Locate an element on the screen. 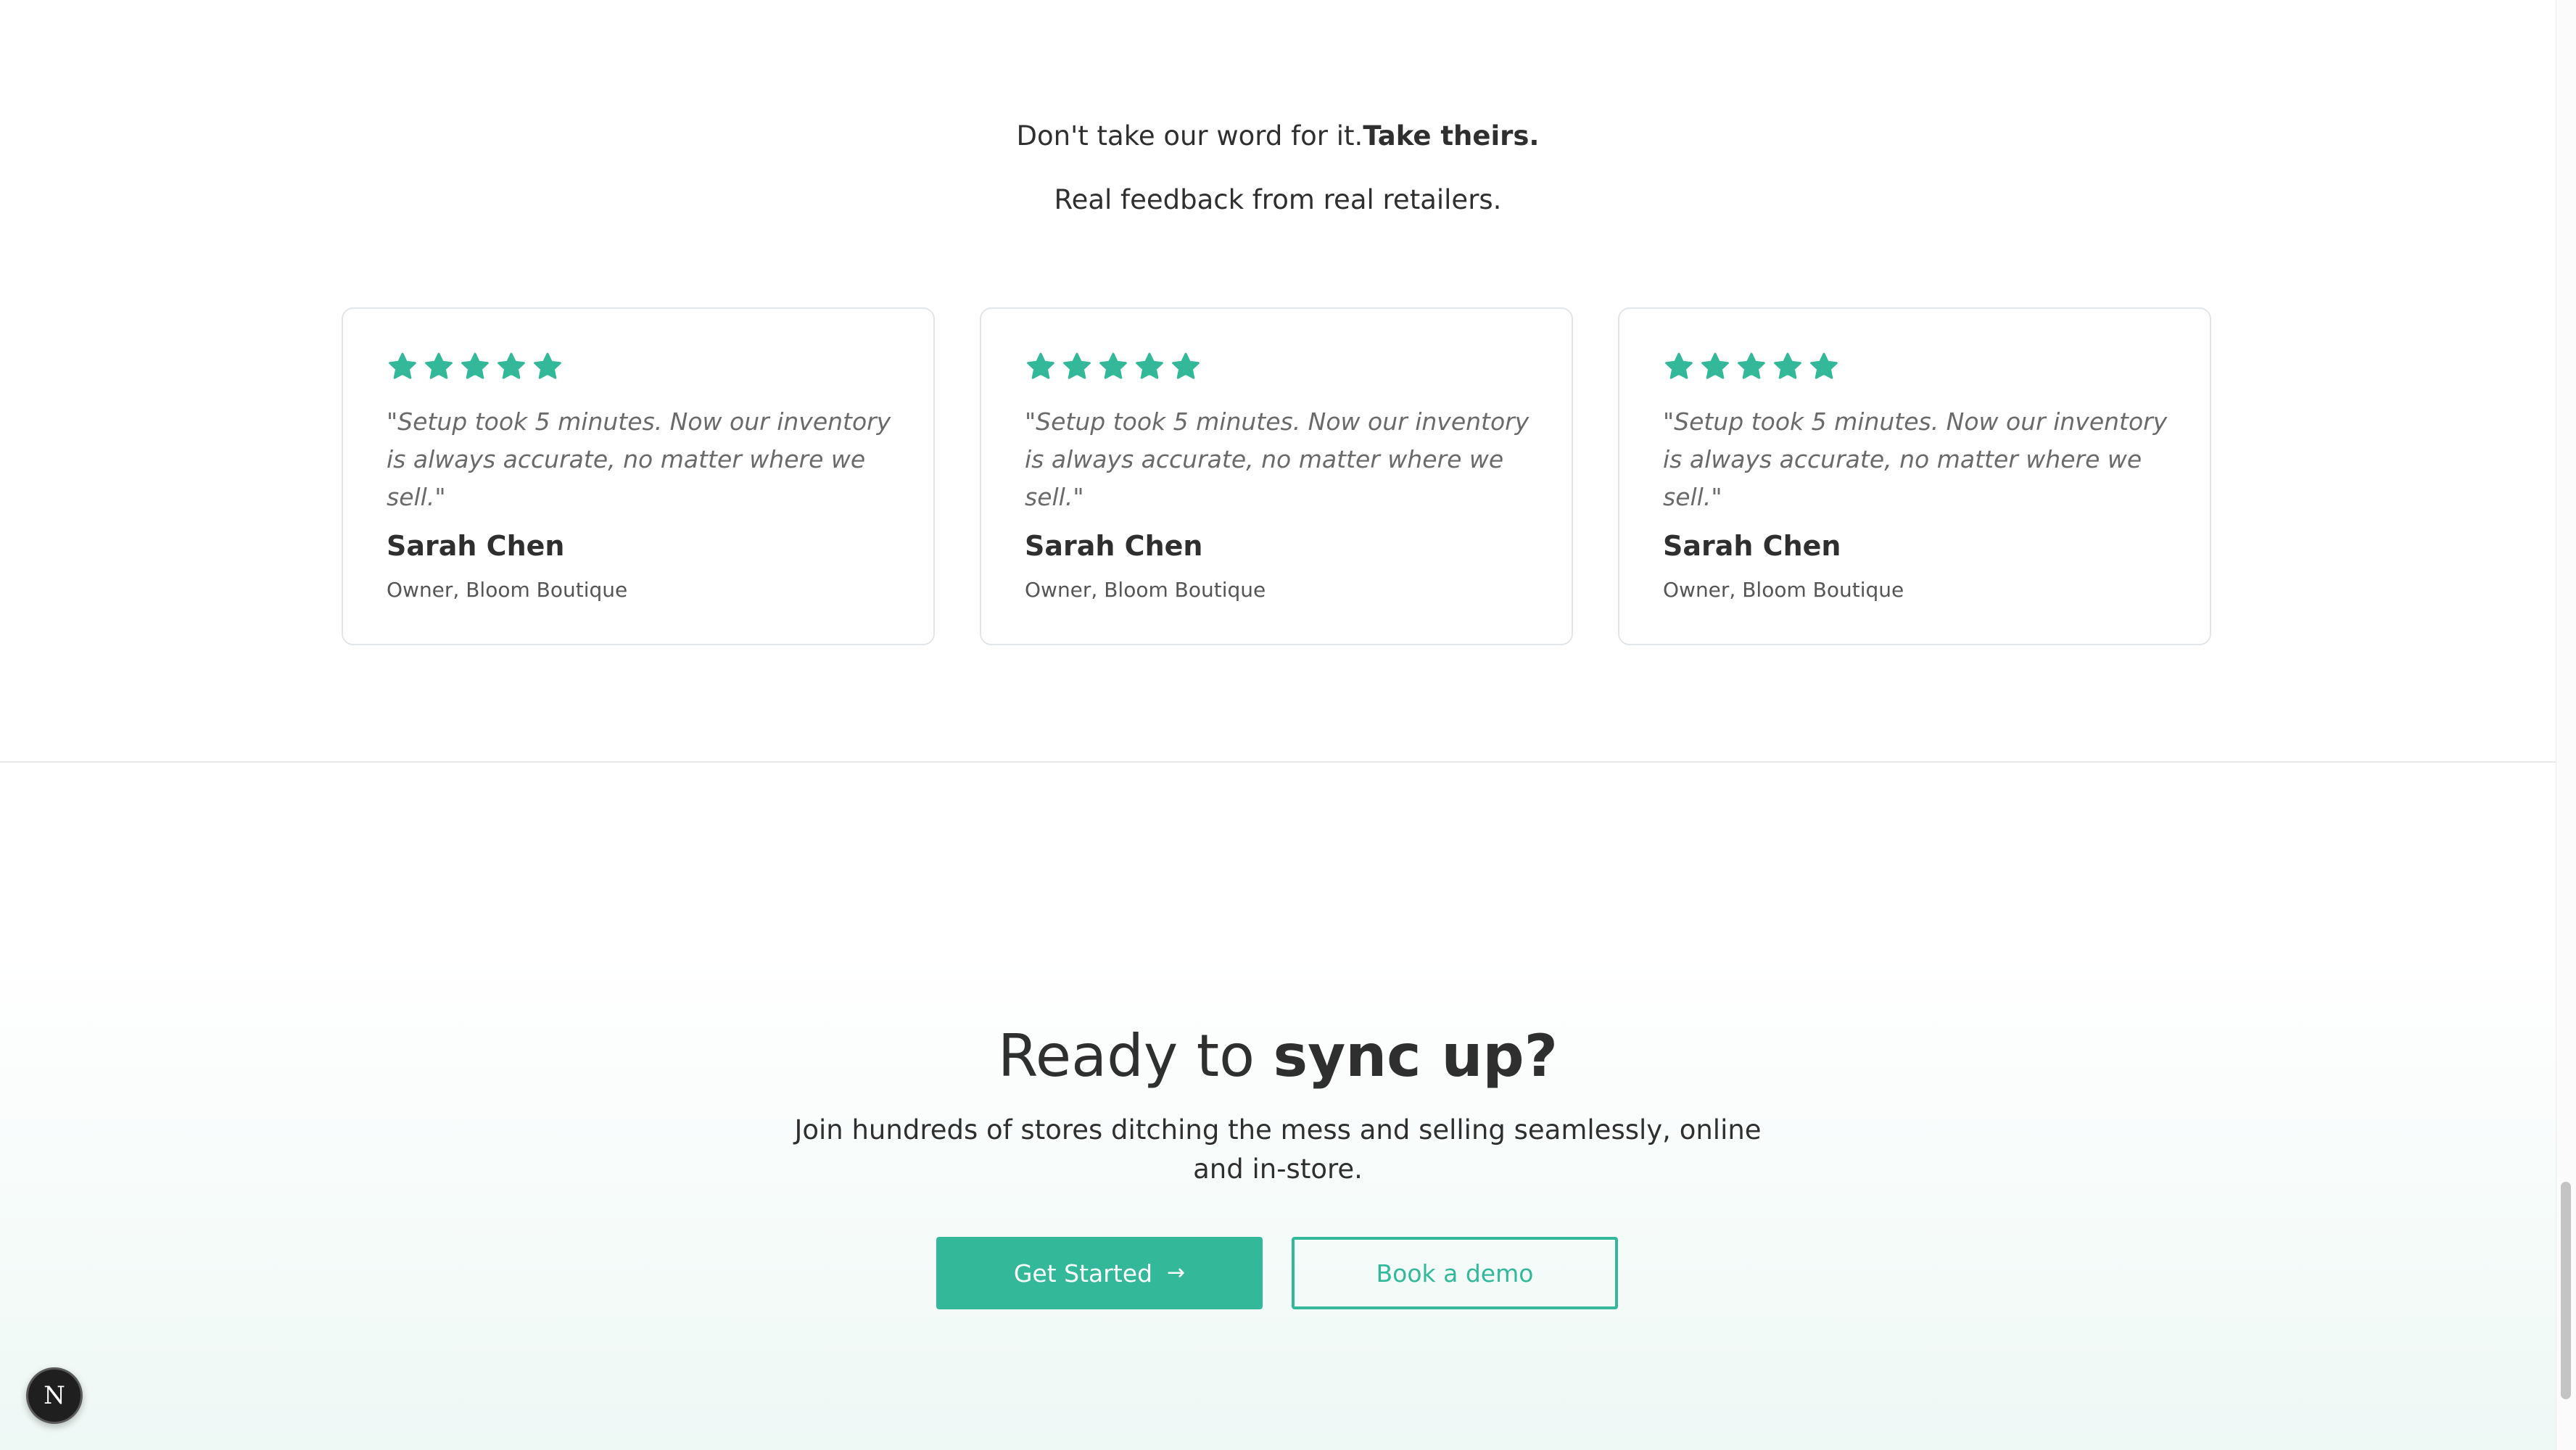 Image resolution: width=2576 pixels, height=1450 pixels. testimonials-heading: Don't take our word for it.Take theirs. is located at coordinates (1278, 136).